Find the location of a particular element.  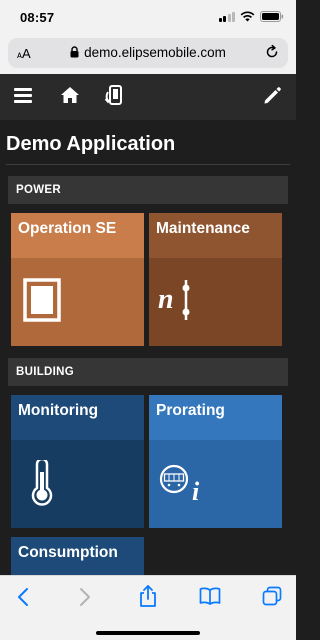

title-divider is located at coordinates (148, 164).